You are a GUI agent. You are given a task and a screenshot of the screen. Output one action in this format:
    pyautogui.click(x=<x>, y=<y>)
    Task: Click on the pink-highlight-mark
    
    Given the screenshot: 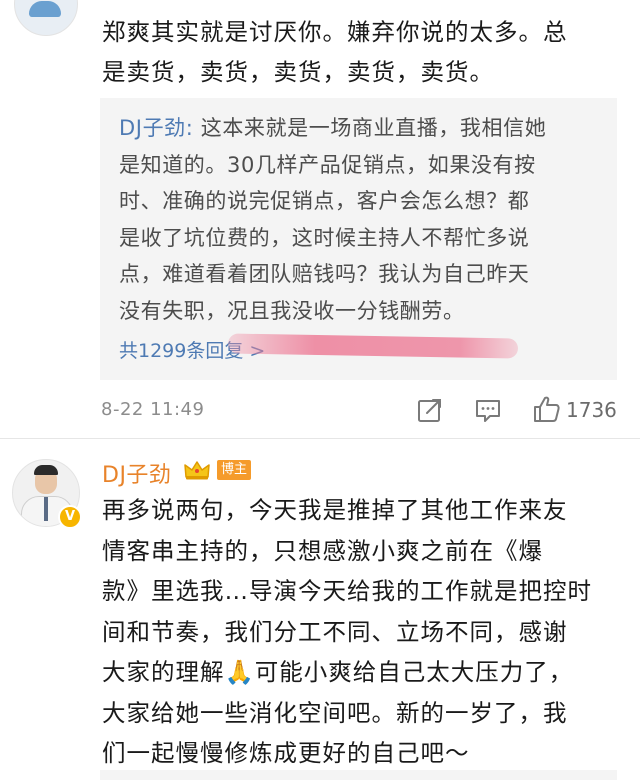 What is the action you would take?
    pyautogui.click(x=373, y=346)
    